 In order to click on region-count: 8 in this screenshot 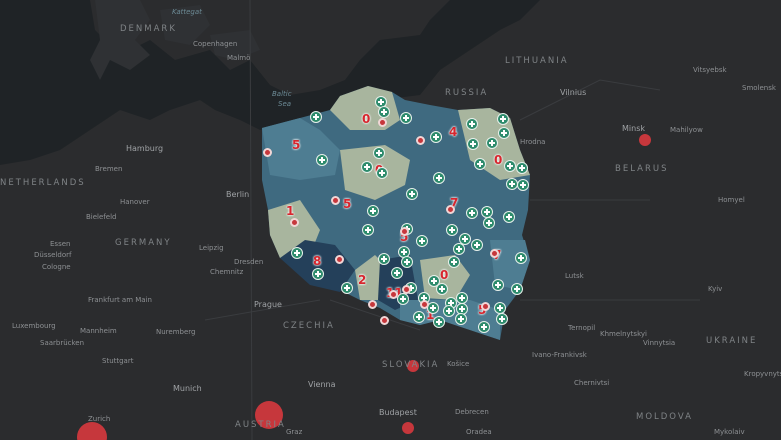, I will do `click(317, 261)`.